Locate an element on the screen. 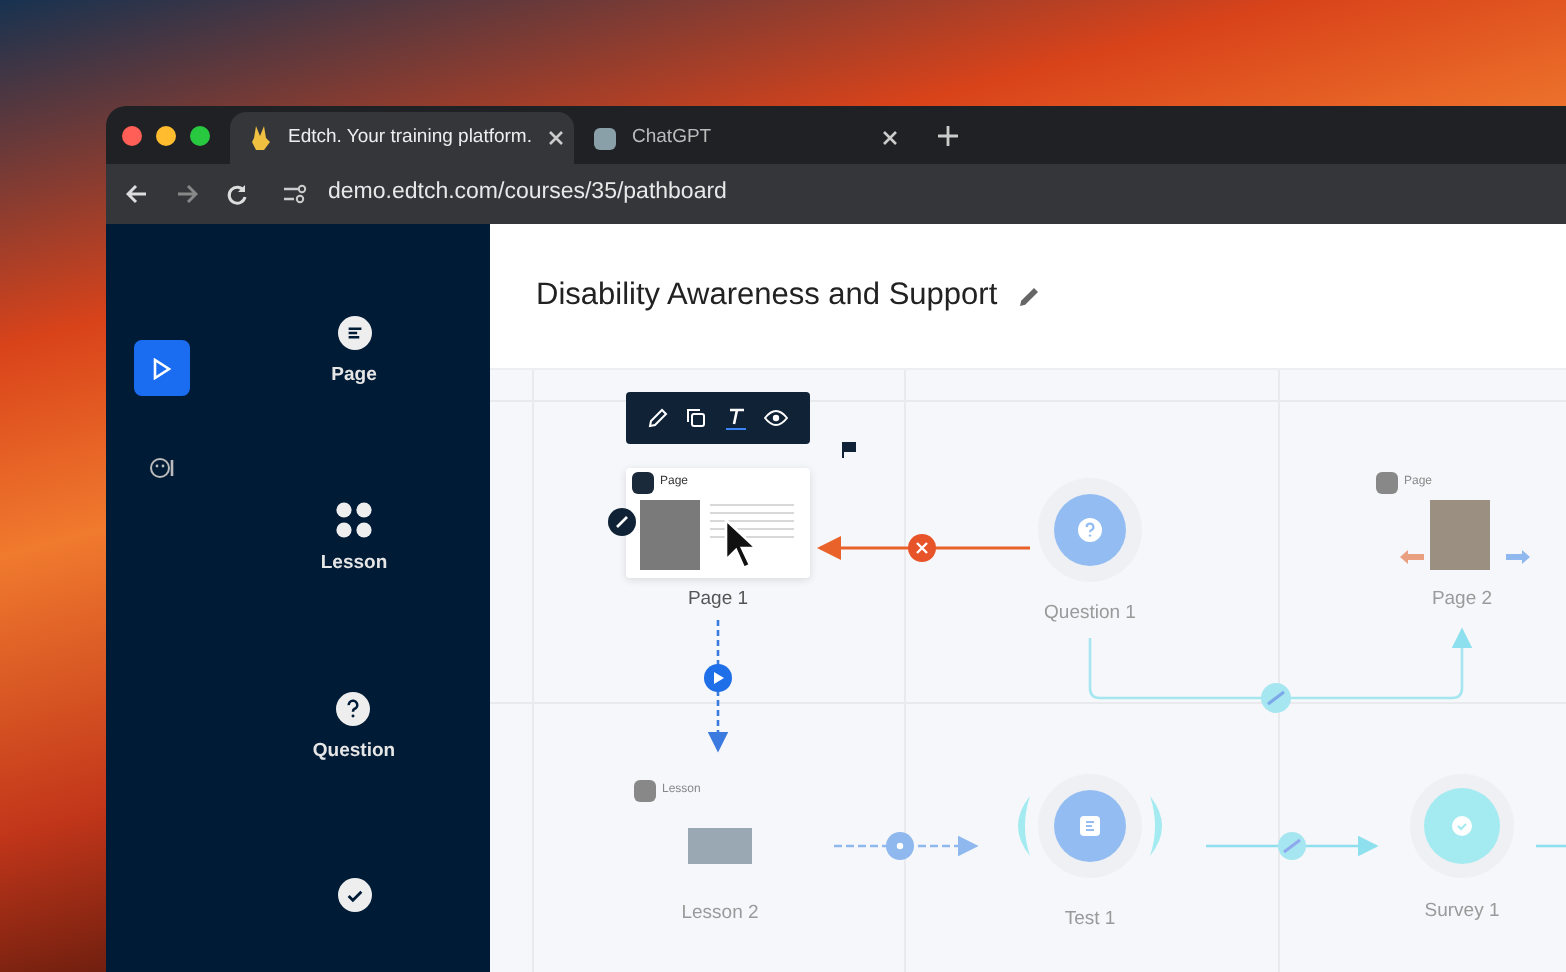 The height and width of the screenshot is (972, 1566). node-label: Lesson 2 is located at coordinates (720, 914).